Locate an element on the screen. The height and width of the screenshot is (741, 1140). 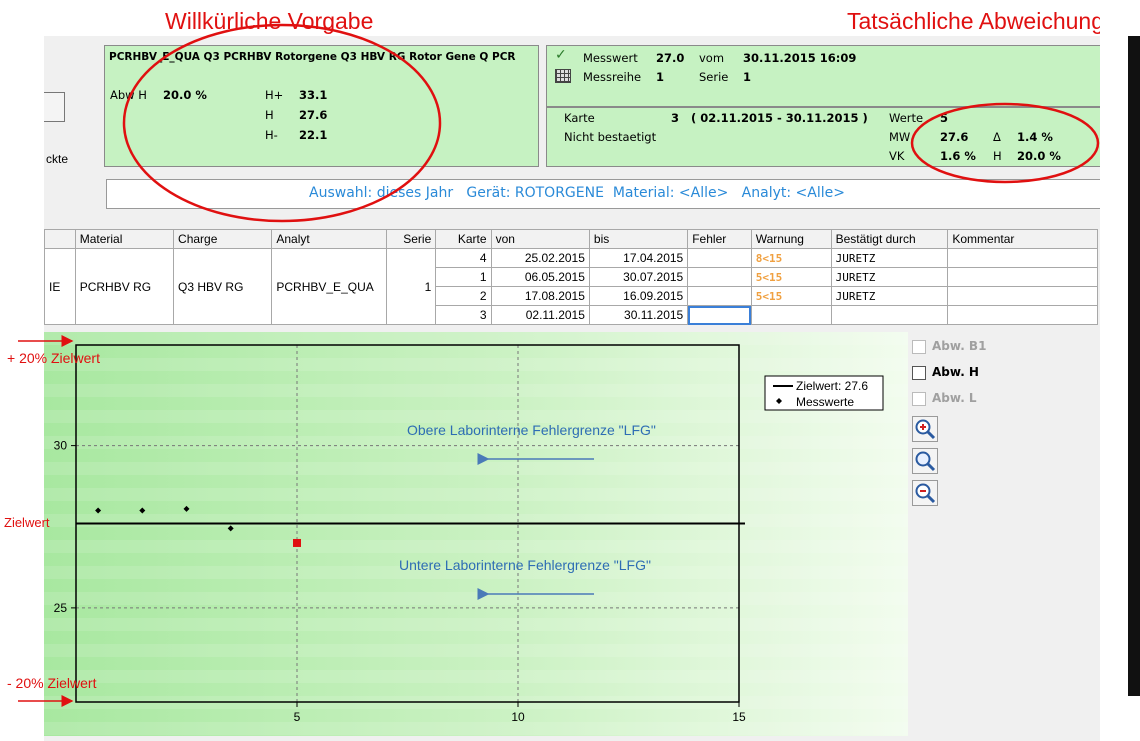
grid-icon is located at coordinates (563, 76).